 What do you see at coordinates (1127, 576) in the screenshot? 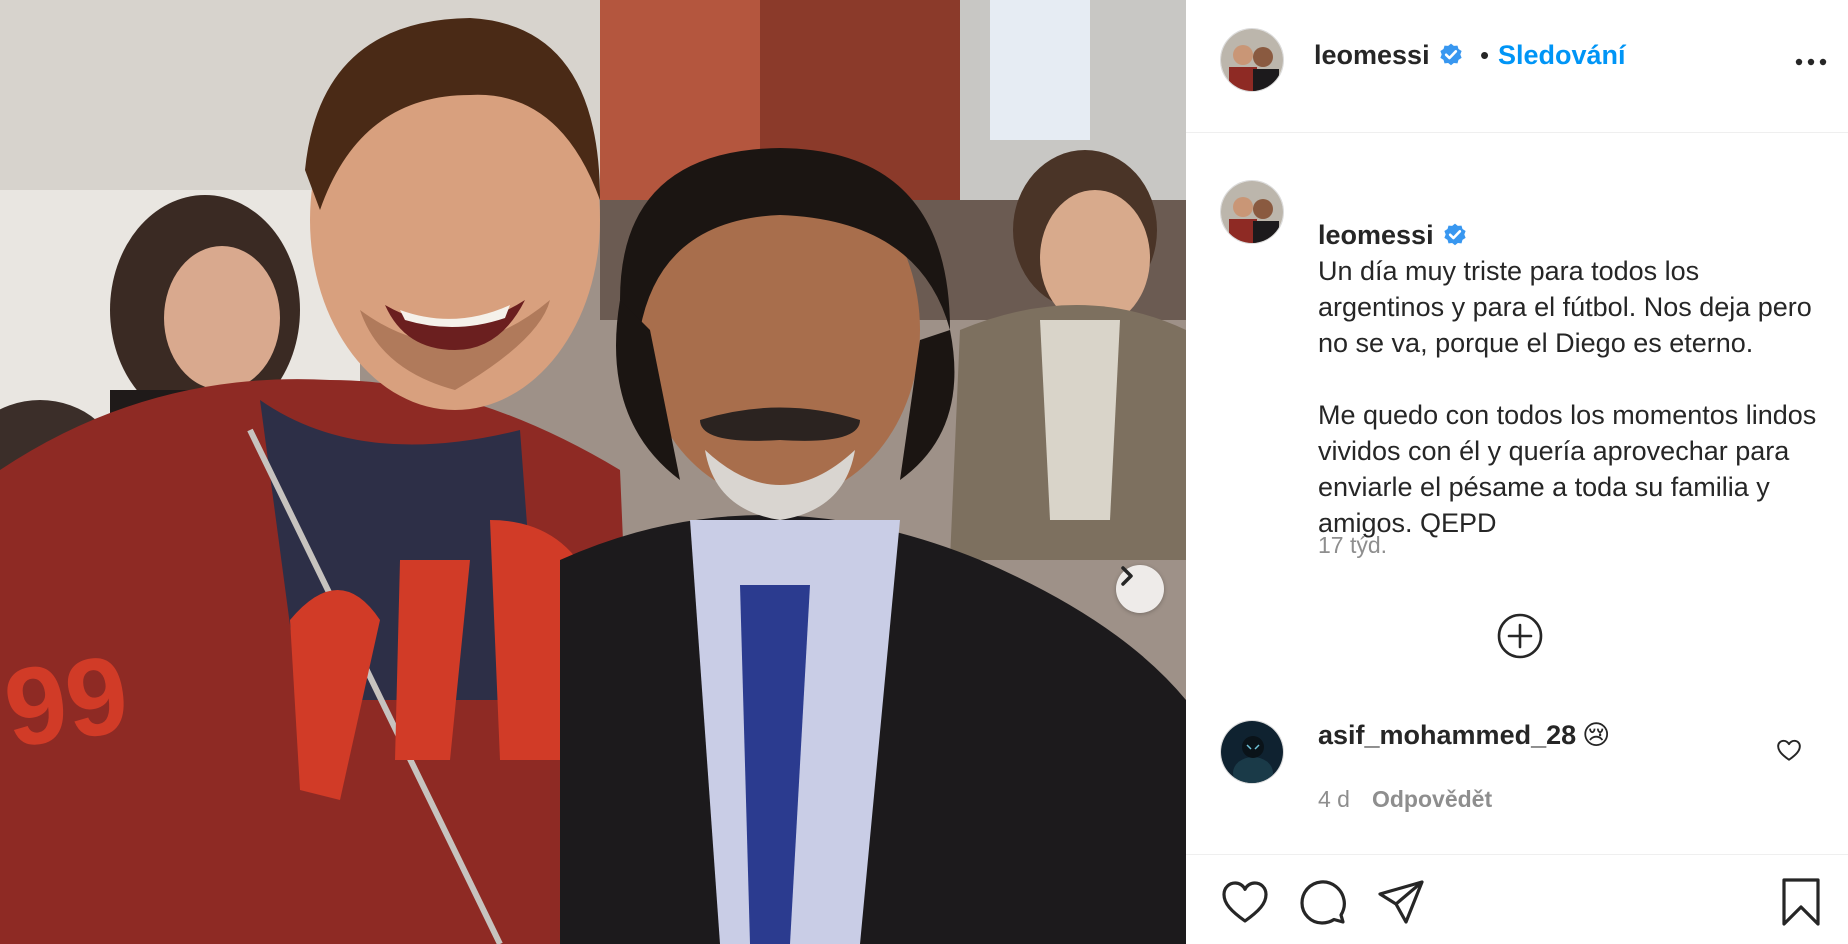
I see `chevron-right-icon` at bounding box center [1127, 576].